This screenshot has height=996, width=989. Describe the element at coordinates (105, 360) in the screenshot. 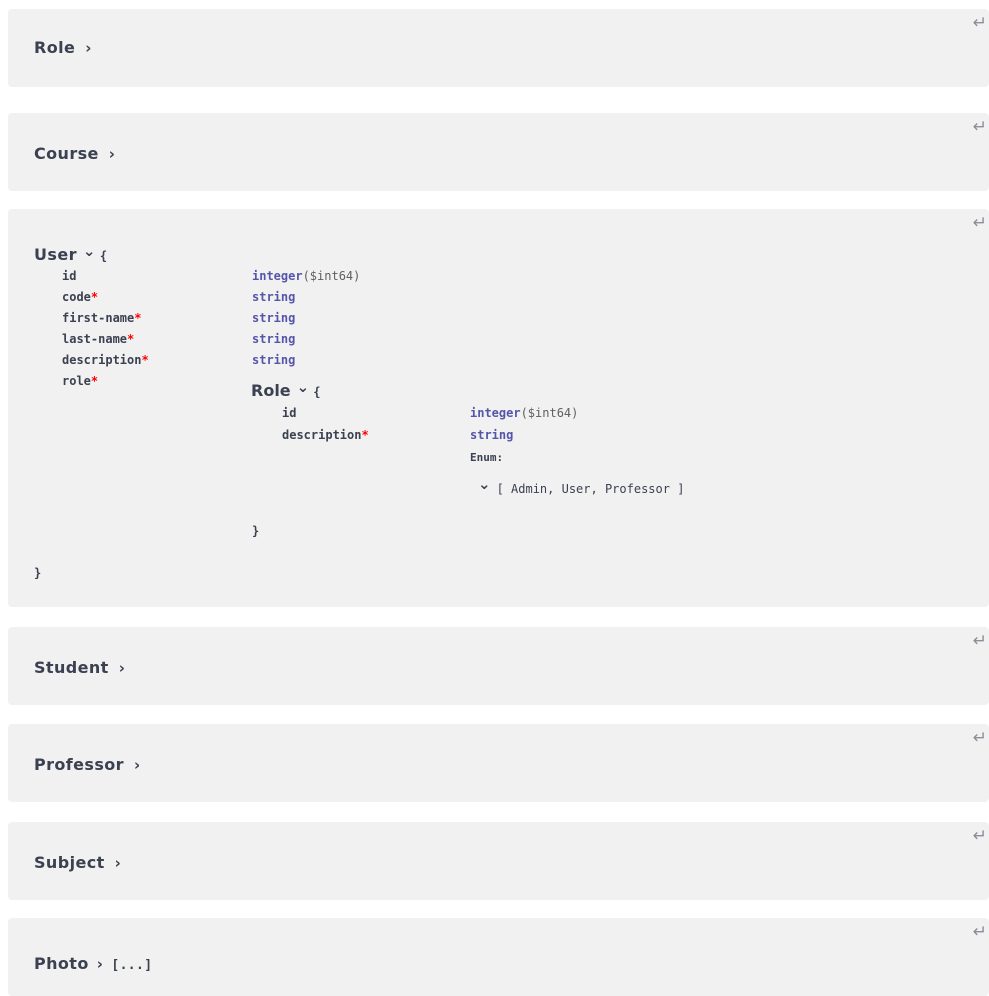

I see `property-name-description: description*` at that location.